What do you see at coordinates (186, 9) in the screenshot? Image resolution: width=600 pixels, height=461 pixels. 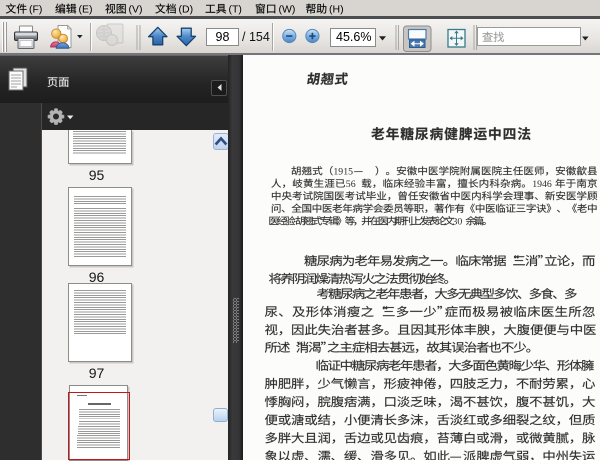 I see `svg-text: (D)` at bounding box center [186, 9].